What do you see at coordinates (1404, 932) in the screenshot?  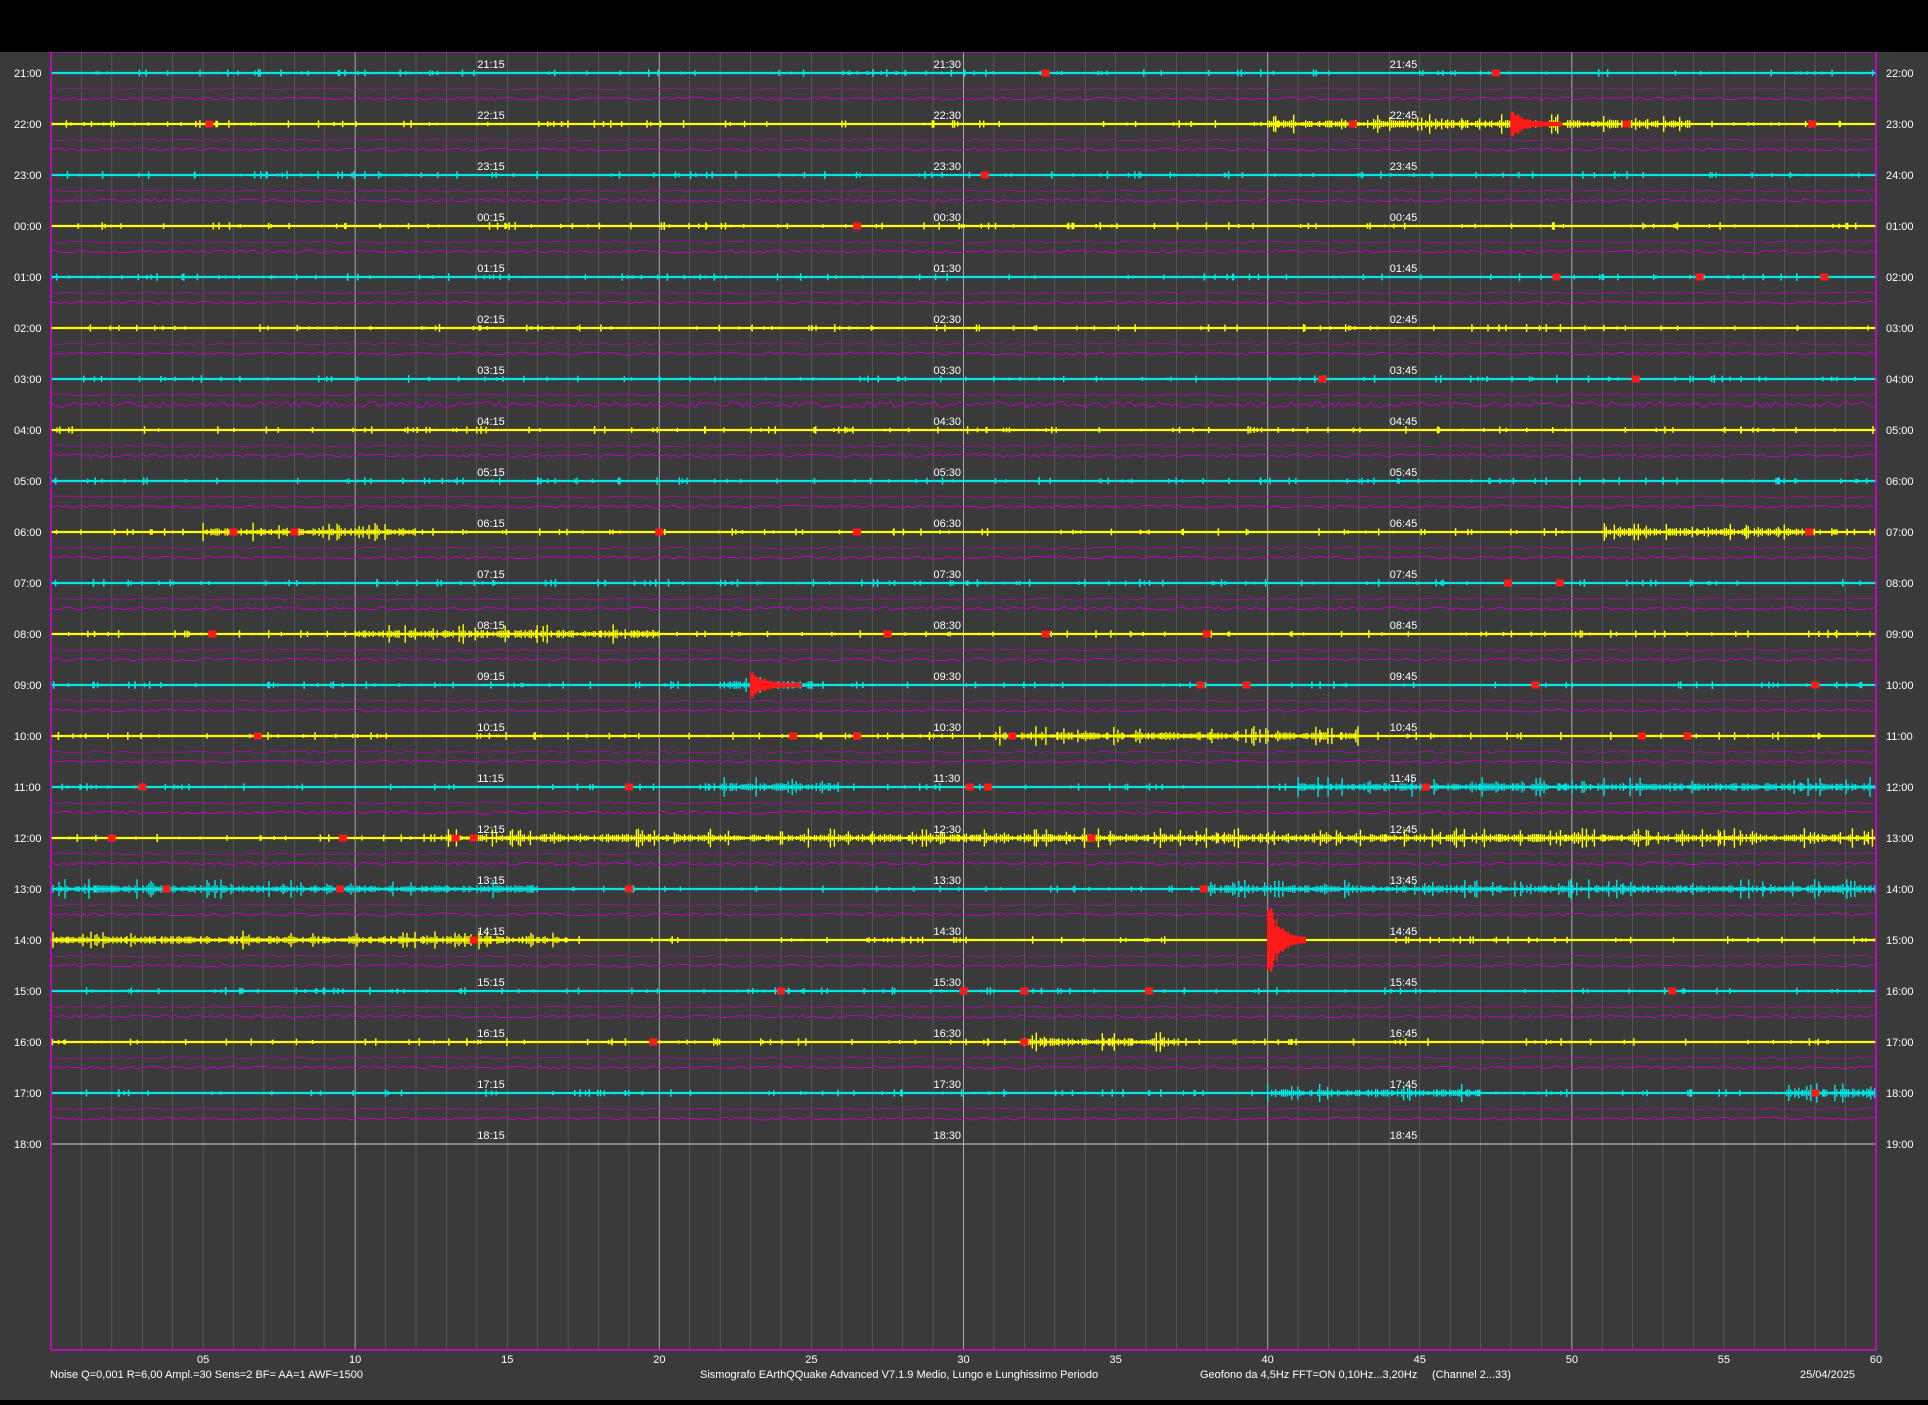 I see `quarter-time-label: 14:45` at bounding box center [1404, 932].